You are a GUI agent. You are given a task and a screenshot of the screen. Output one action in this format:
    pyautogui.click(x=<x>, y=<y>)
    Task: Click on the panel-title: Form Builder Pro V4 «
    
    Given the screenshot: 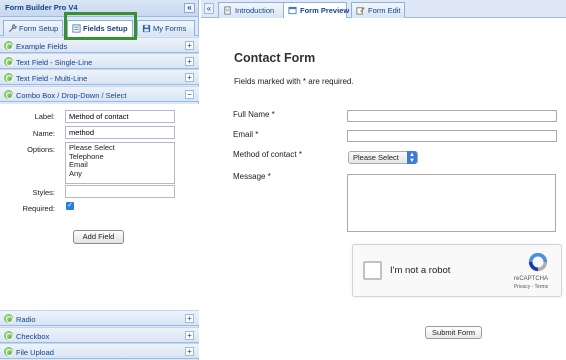 What is the action you would take?
    pyautogui.click(x=99, y=8)
    